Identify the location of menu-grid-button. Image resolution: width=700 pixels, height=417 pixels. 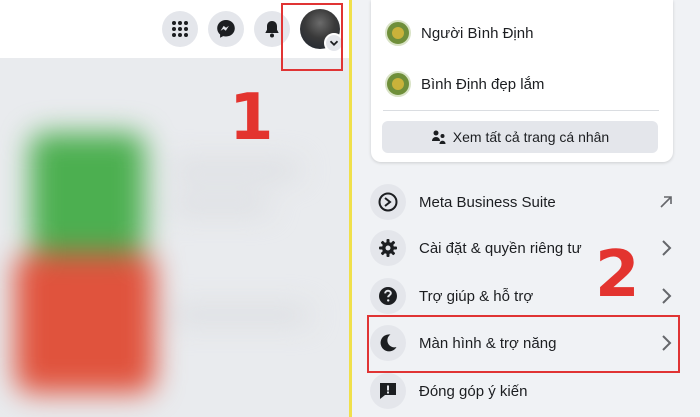
(180, 29).